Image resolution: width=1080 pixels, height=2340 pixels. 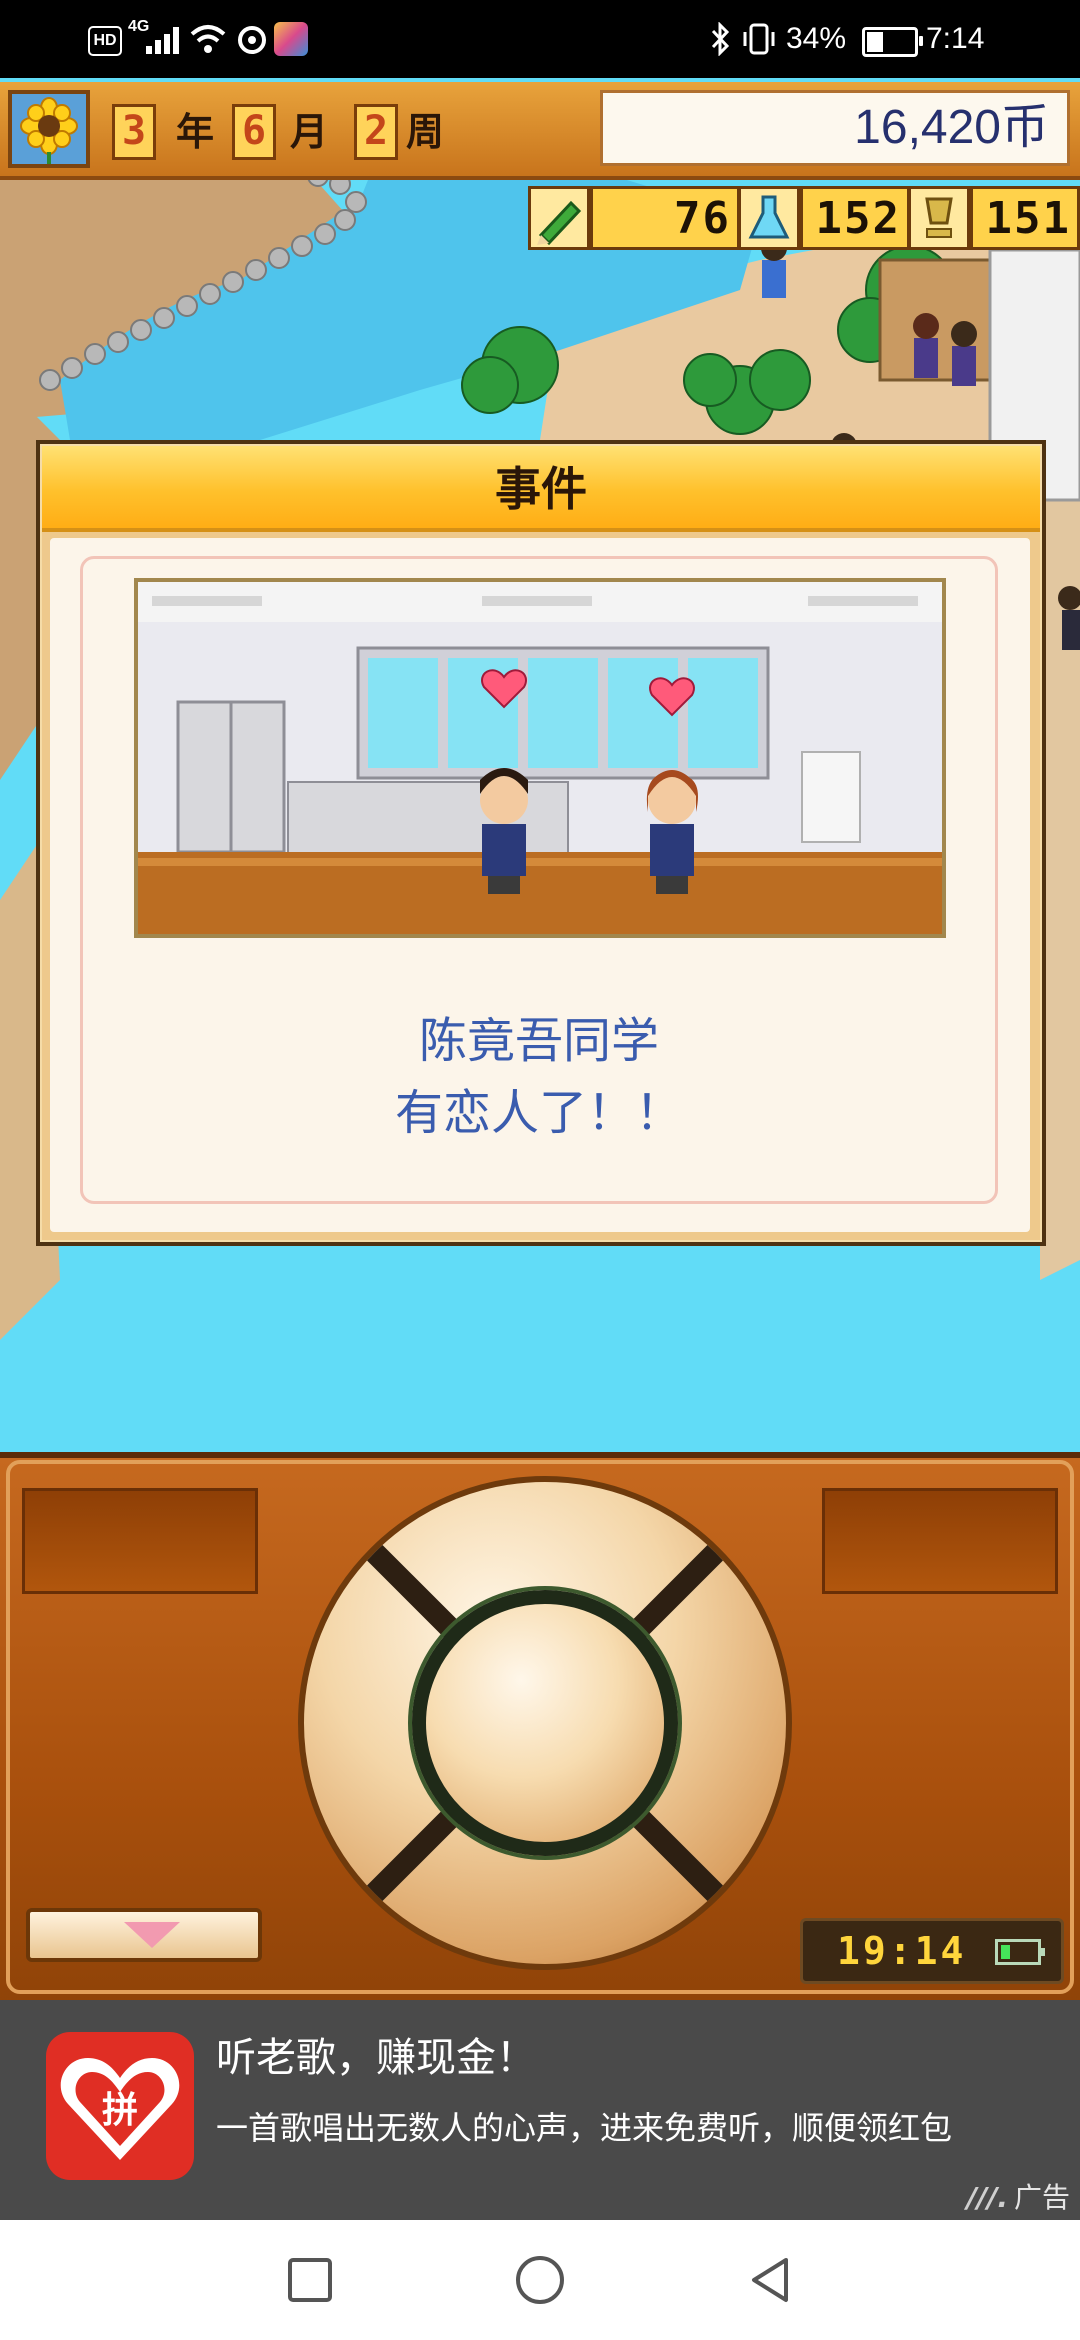 What do you see at coordinates (646, 2137) in the screenshot?
I see `ad-description: 一首歌唱出无数人的心声，进来免费听，顺便领红包` at bounding box center [646, 2137].